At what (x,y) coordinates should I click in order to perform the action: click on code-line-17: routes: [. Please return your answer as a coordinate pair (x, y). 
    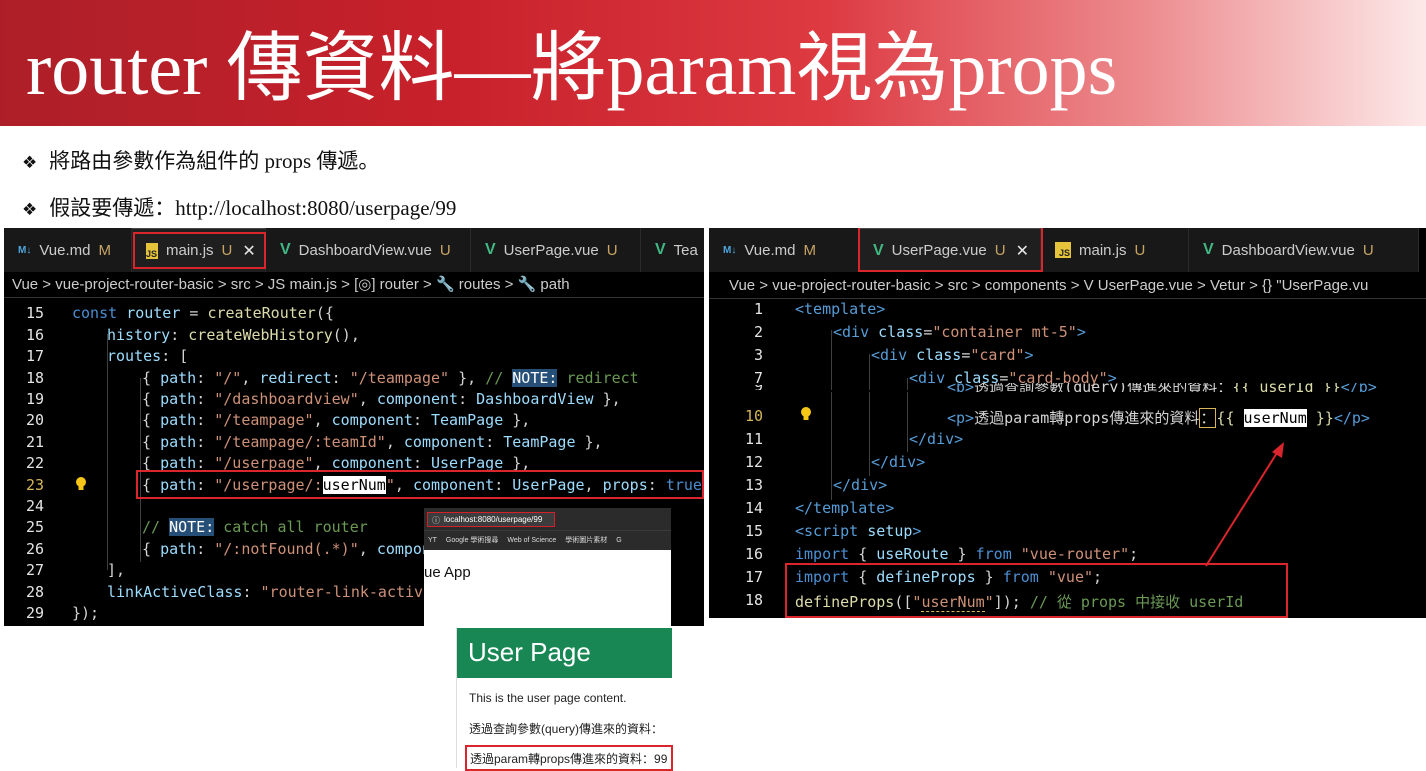
    Looking at the image, I should click on (147, 356).